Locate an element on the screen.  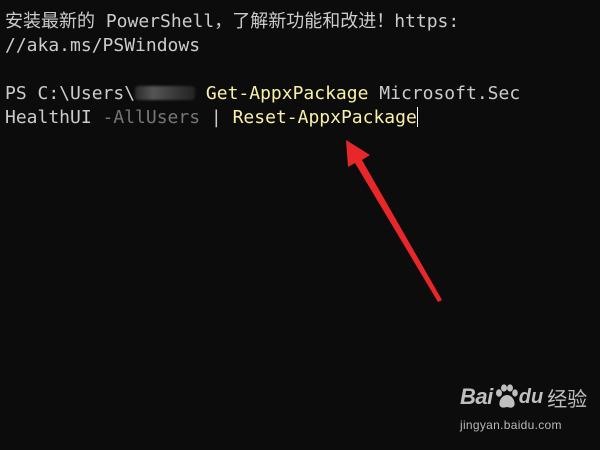
watermark-logo: Bai du 经验 is located at coordinates (523, 397).